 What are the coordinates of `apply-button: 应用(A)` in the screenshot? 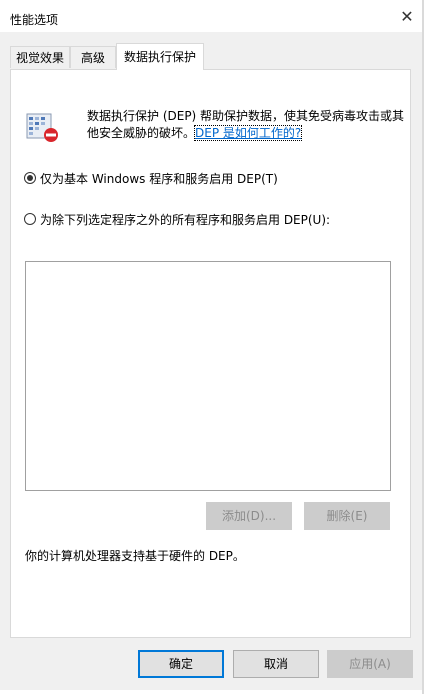 It's located at (370, 664).